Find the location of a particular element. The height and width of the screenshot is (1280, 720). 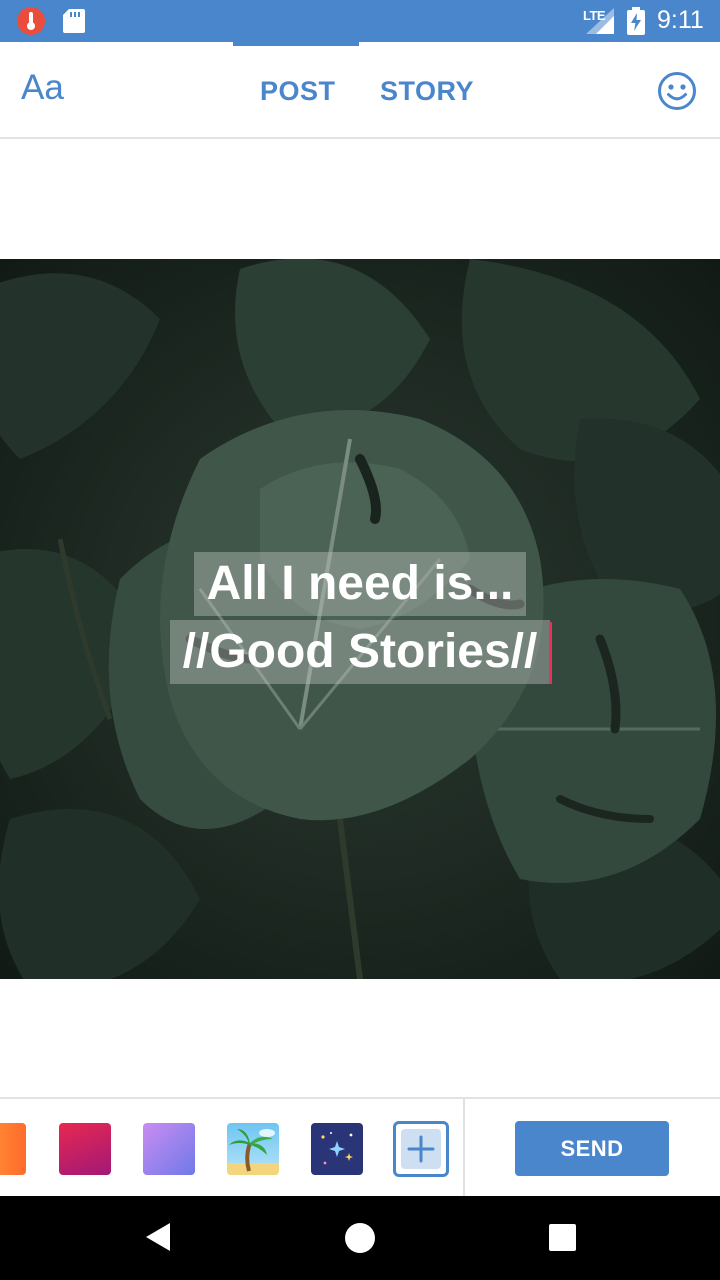

stars-icon is located at coordinates (337, 1148).